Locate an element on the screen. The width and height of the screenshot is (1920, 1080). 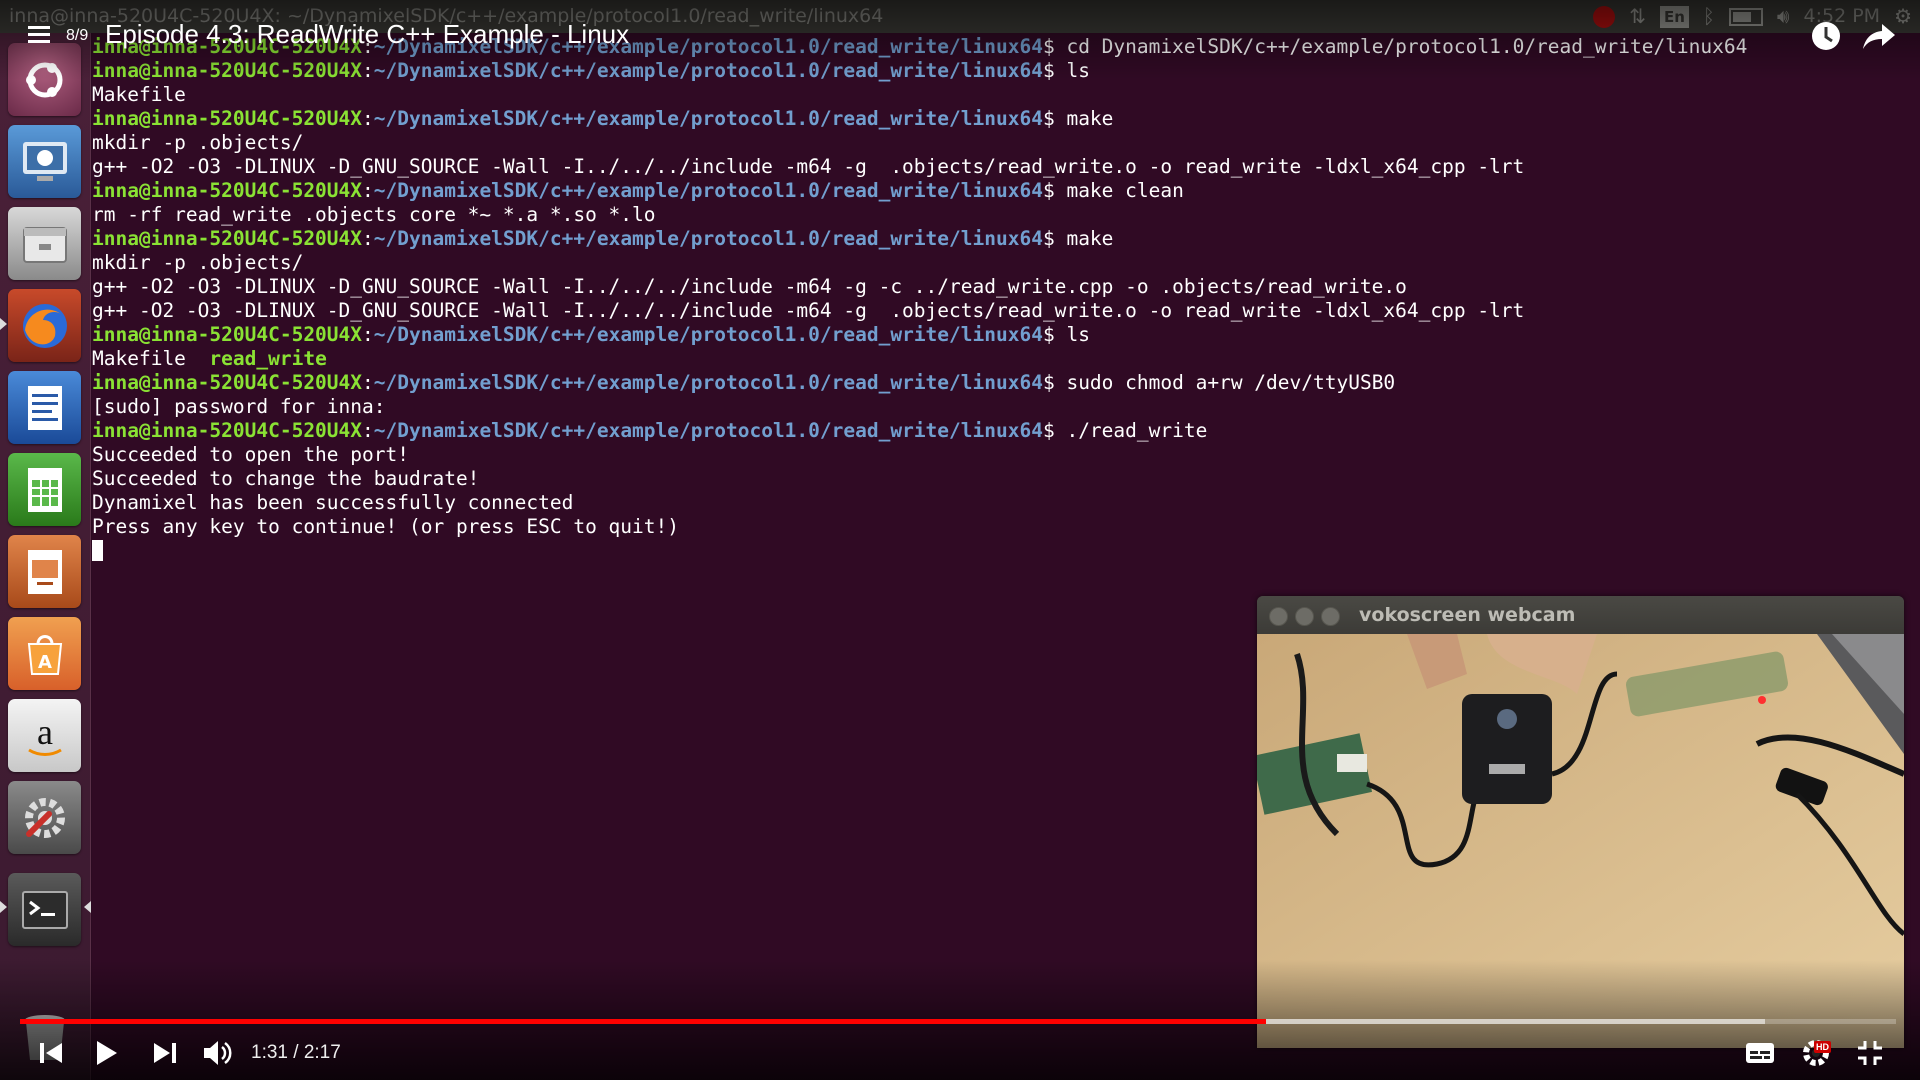
subtitles-icon is located at coordinates (1760, 1053).